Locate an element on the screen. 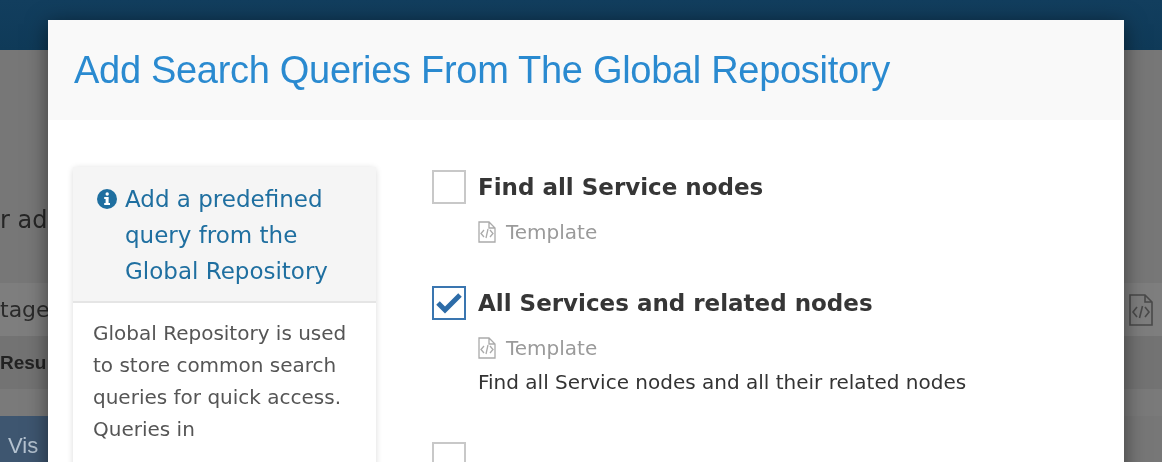 This screenshot has height=462, width=1162. query-title: All Services and related nodes is located at coordinates (675, 303).